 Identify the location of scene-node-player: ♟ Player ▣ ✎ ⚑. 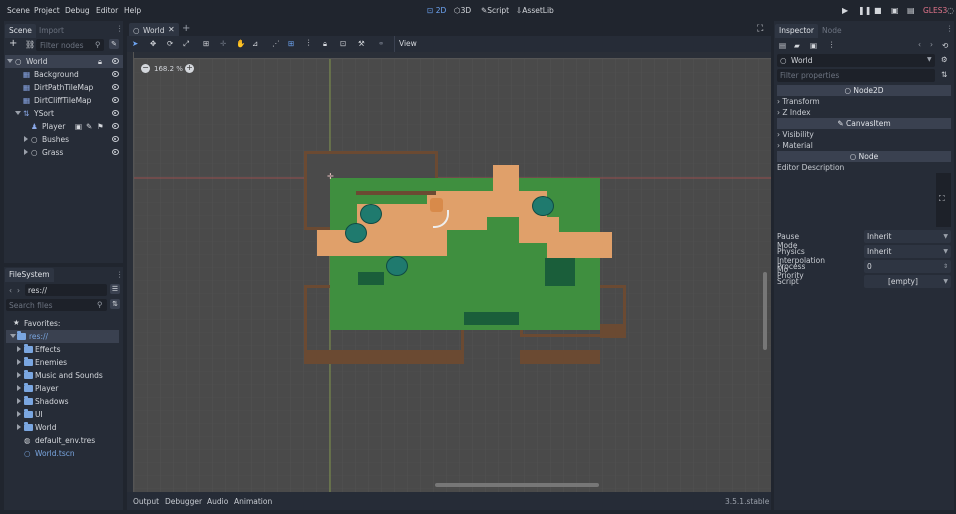
(64, 126).